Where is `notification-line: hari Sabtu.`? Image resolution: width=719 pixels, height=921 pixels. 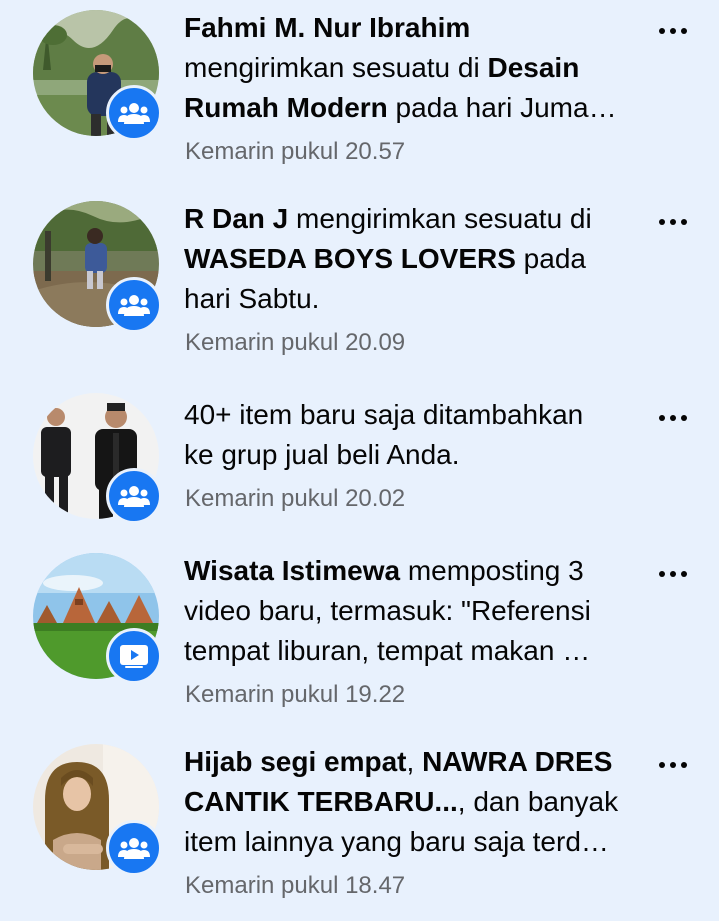
notification-line: hari Sabtu. is located at coordinates (252, 298).